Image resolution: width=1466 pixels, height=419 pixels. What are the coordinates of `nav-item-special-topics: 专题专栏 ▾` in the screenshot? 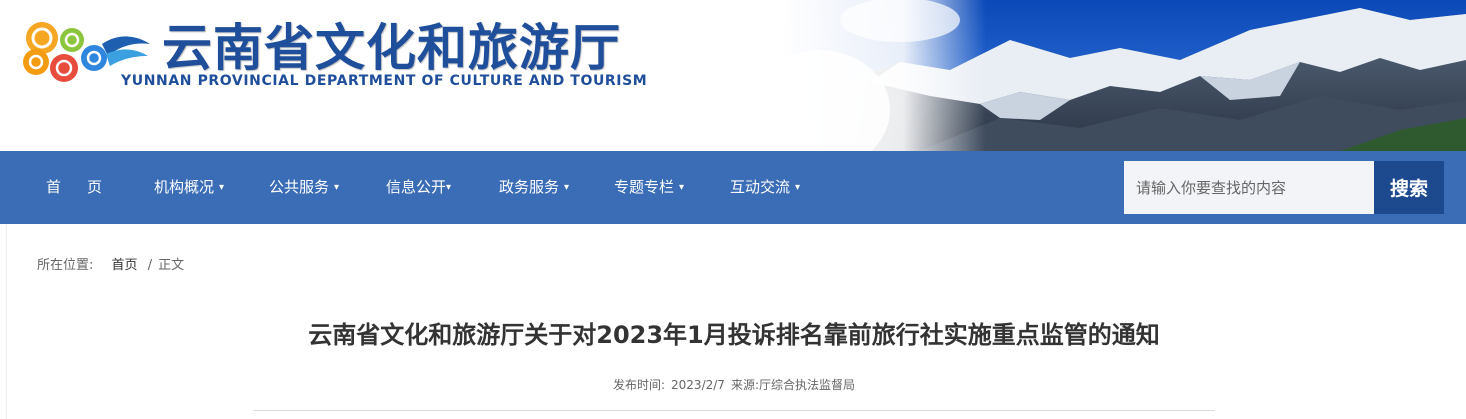 It's located at (649, 187).